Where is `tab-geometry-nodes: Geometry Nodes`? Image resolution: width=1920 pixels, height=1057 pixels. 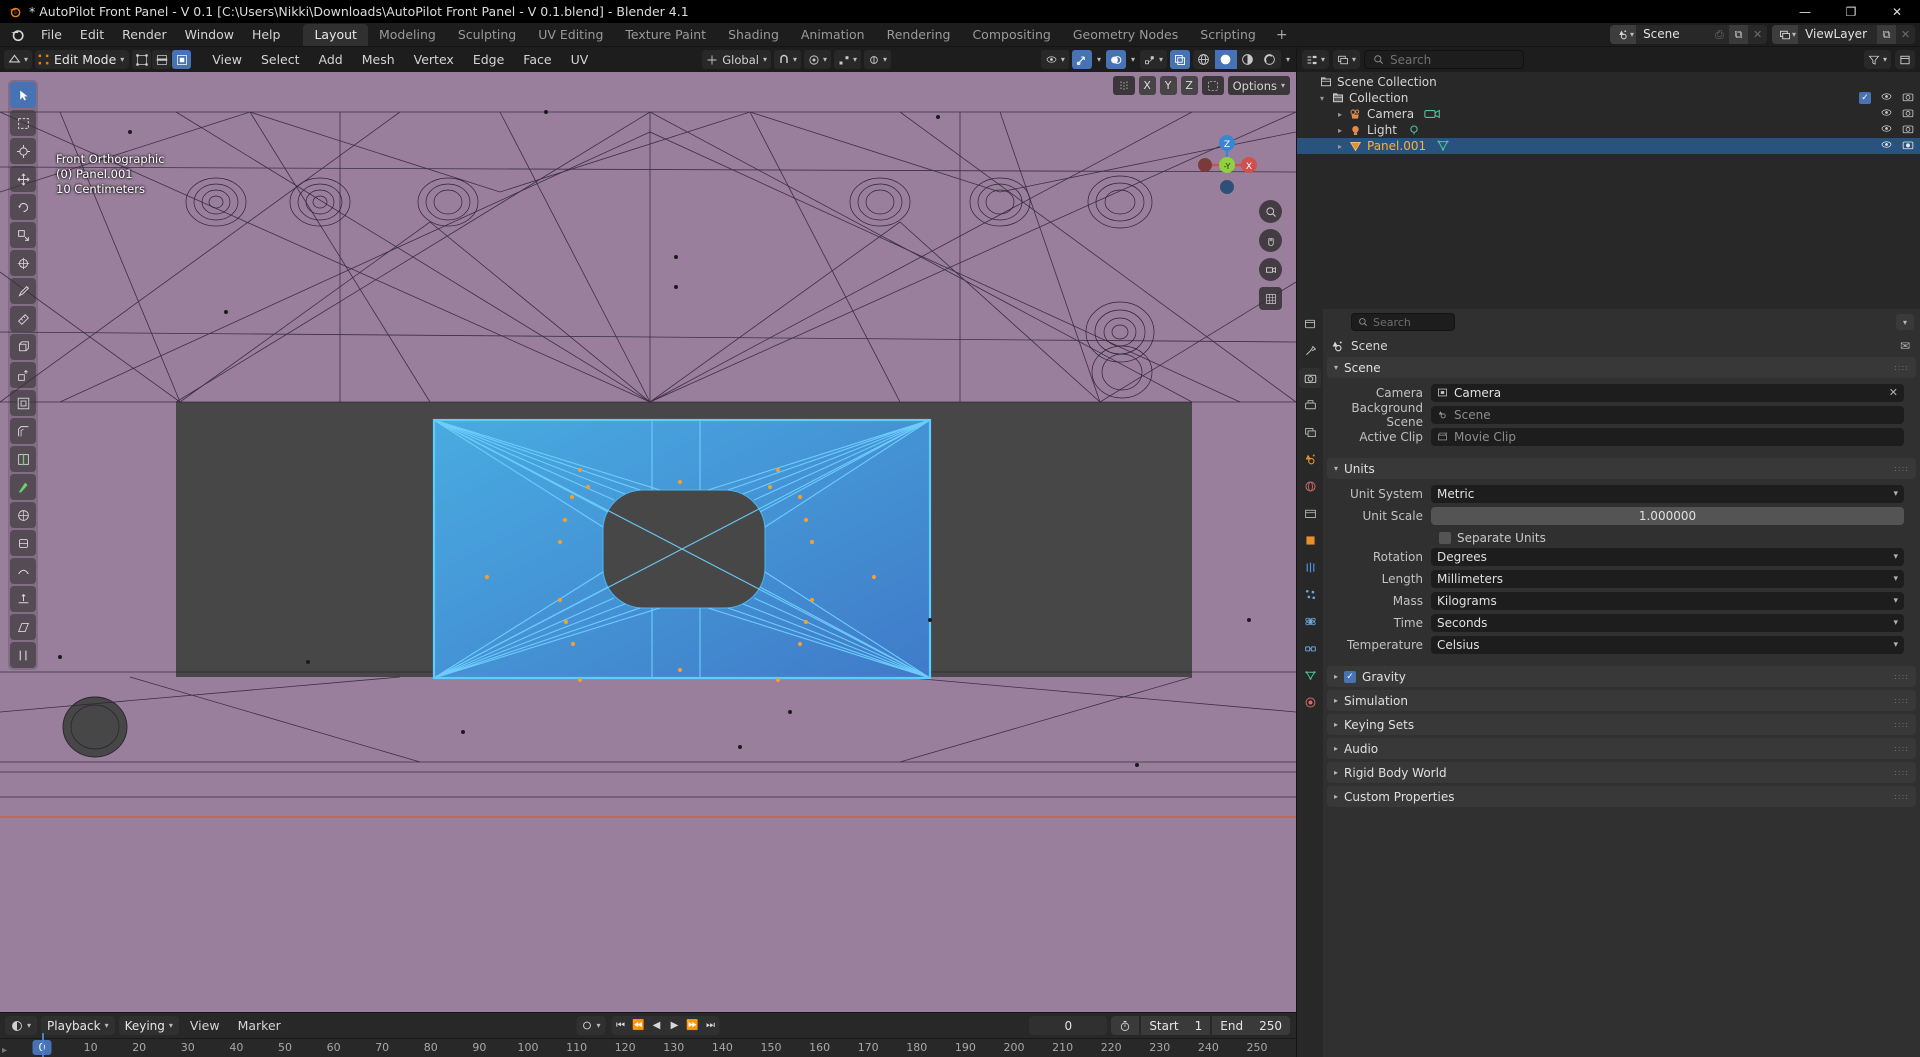
tab-geometry-nodes: Geometry Nodes is located at coordinates (1125, 35).